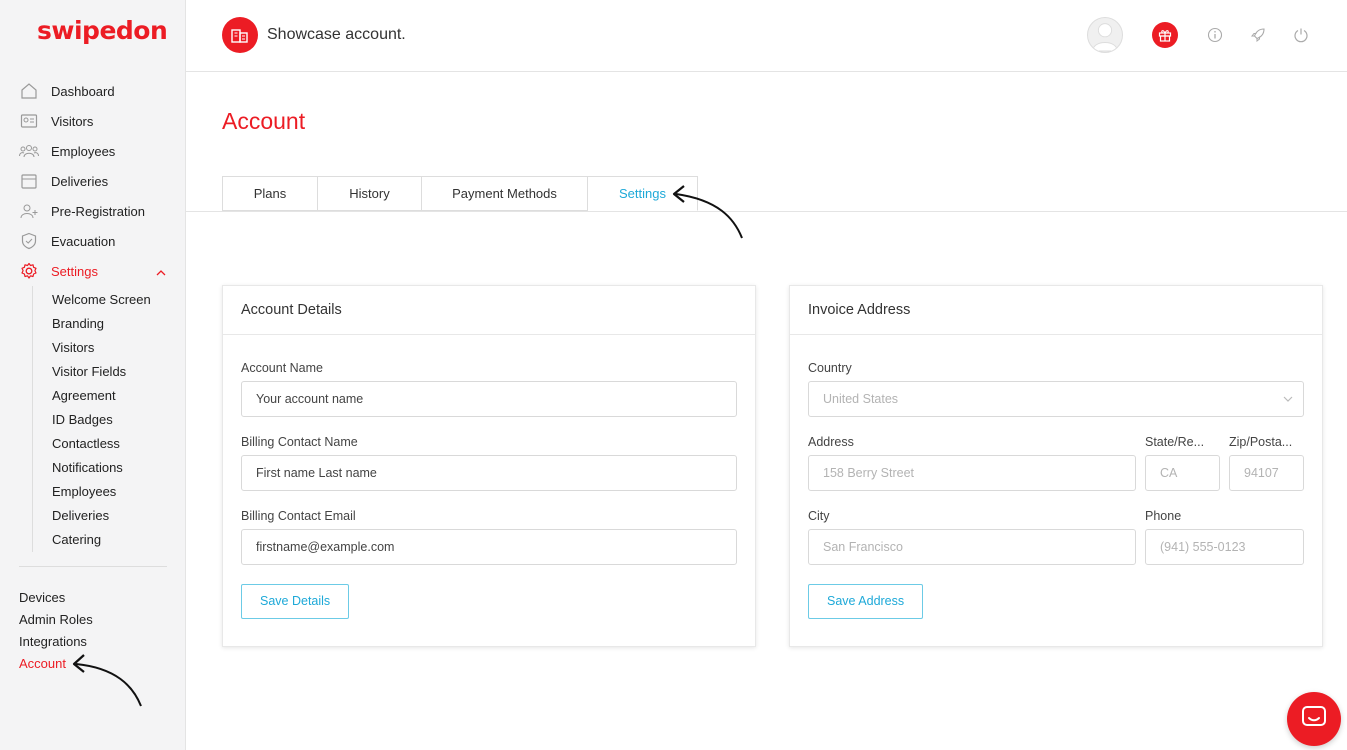  What do you see at coordinates (56, 664) in the screenshot?
I see `sidebar-item-account: Account` at bounding box center [56, 664].